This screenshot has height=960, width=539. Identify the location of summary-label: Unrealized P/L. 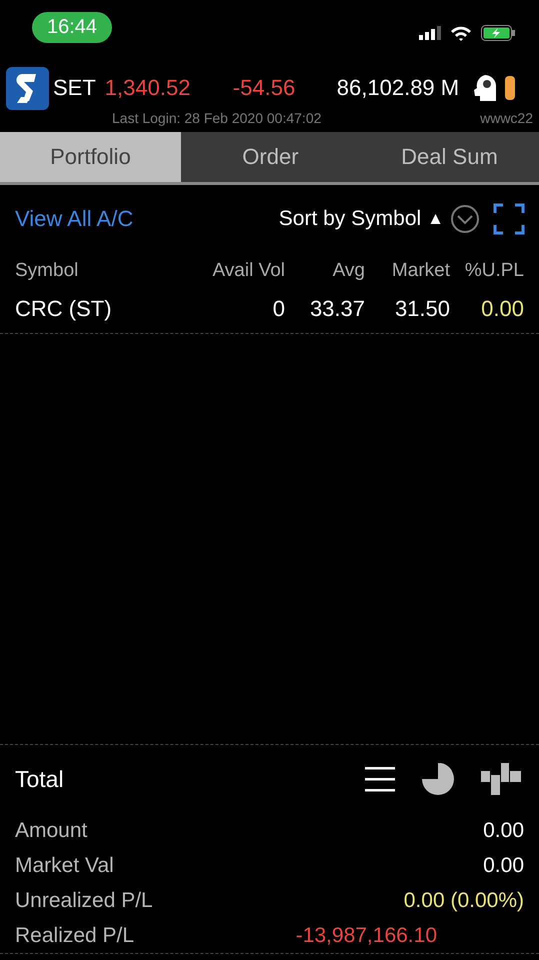
(84, 900).